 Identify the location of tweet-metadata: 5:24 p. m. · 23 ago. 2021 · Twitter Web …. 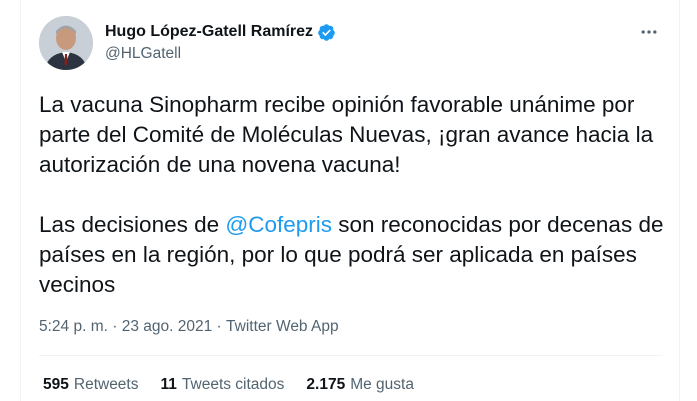
(189, 327).